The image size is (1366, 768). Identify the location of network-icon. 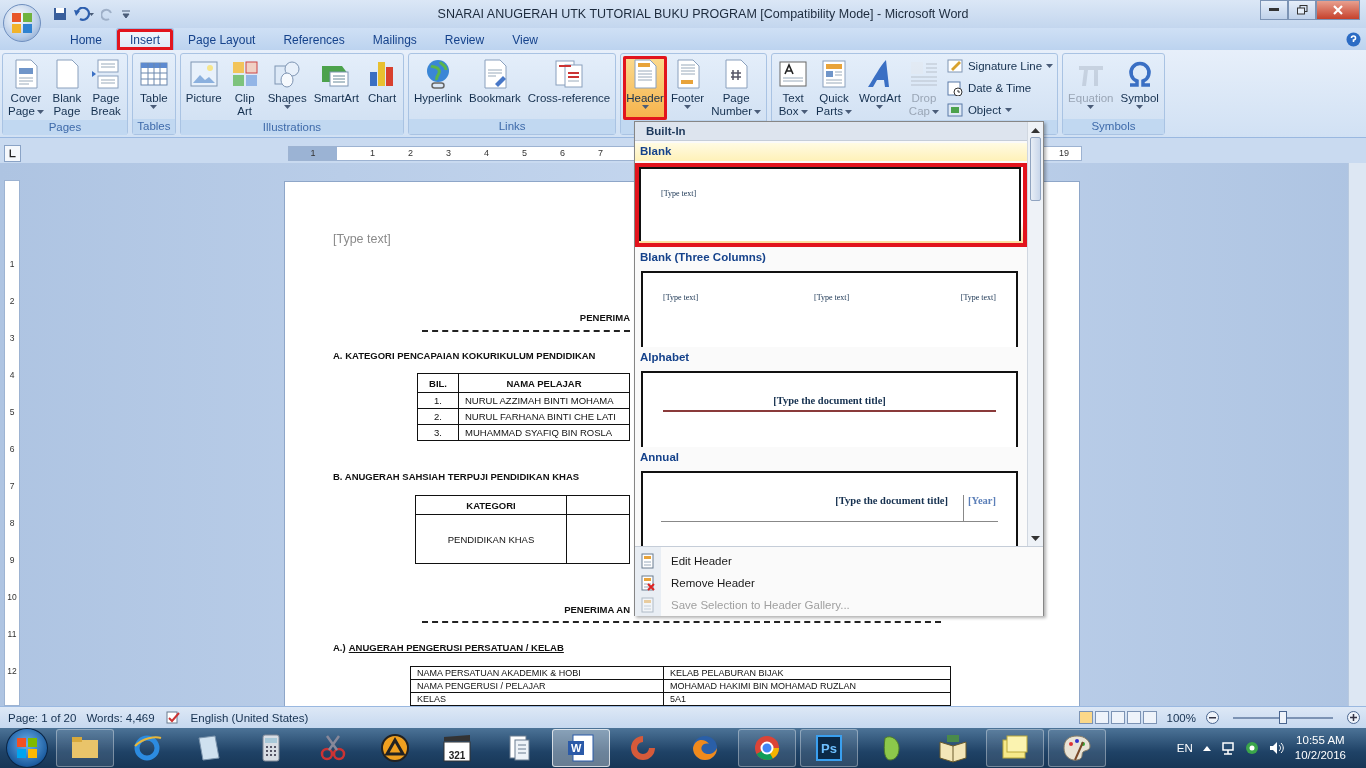
(1227, 748).